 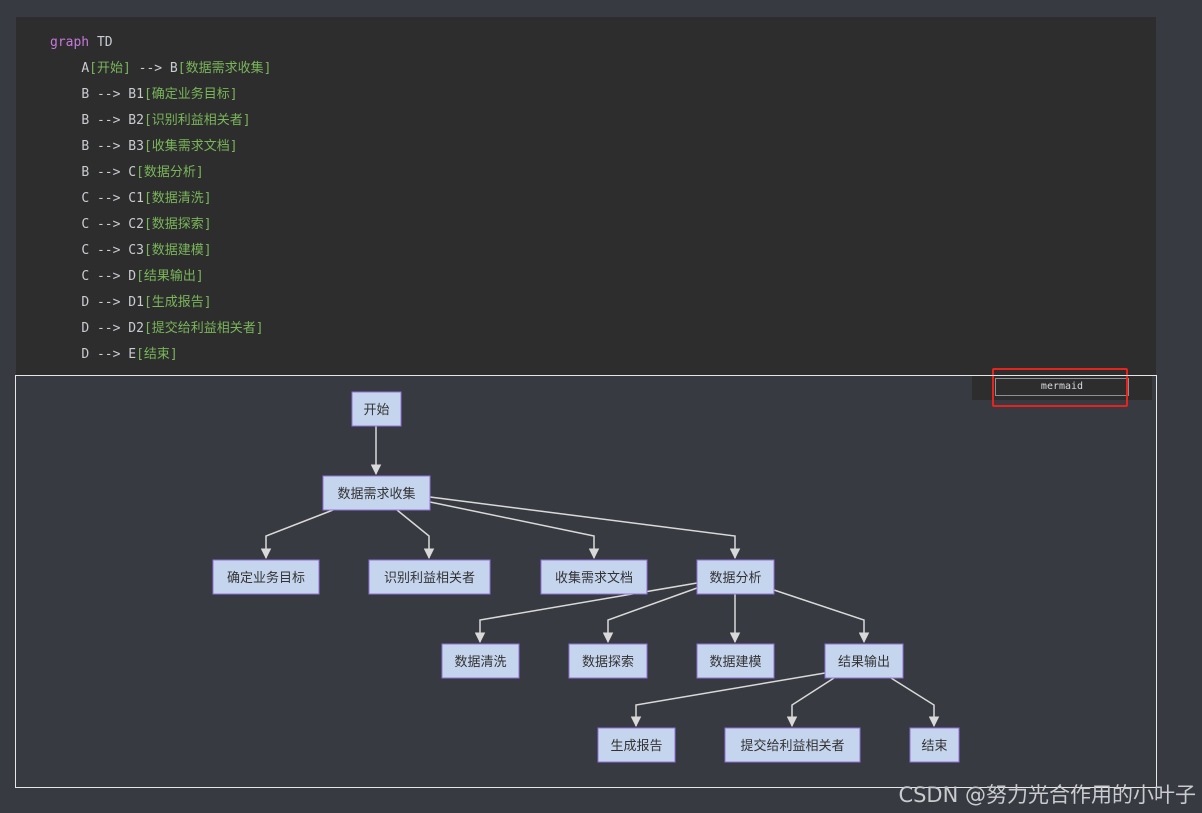 I want to click on node-label: 识别利益相关者, so click(x=429, y=577).